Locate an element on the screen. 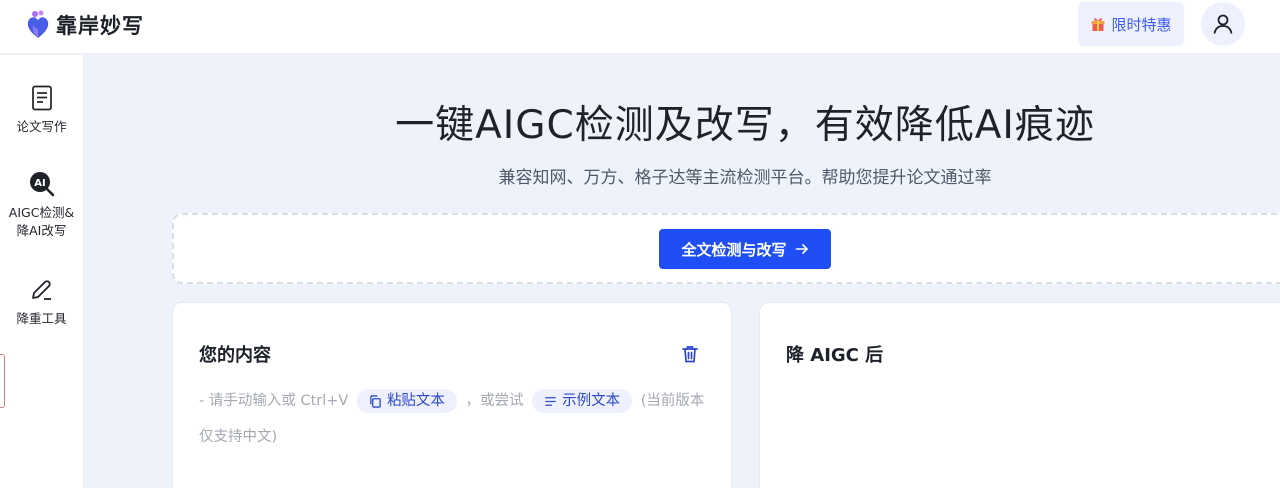  svg-text: AI is located at coordinates (39, 183).